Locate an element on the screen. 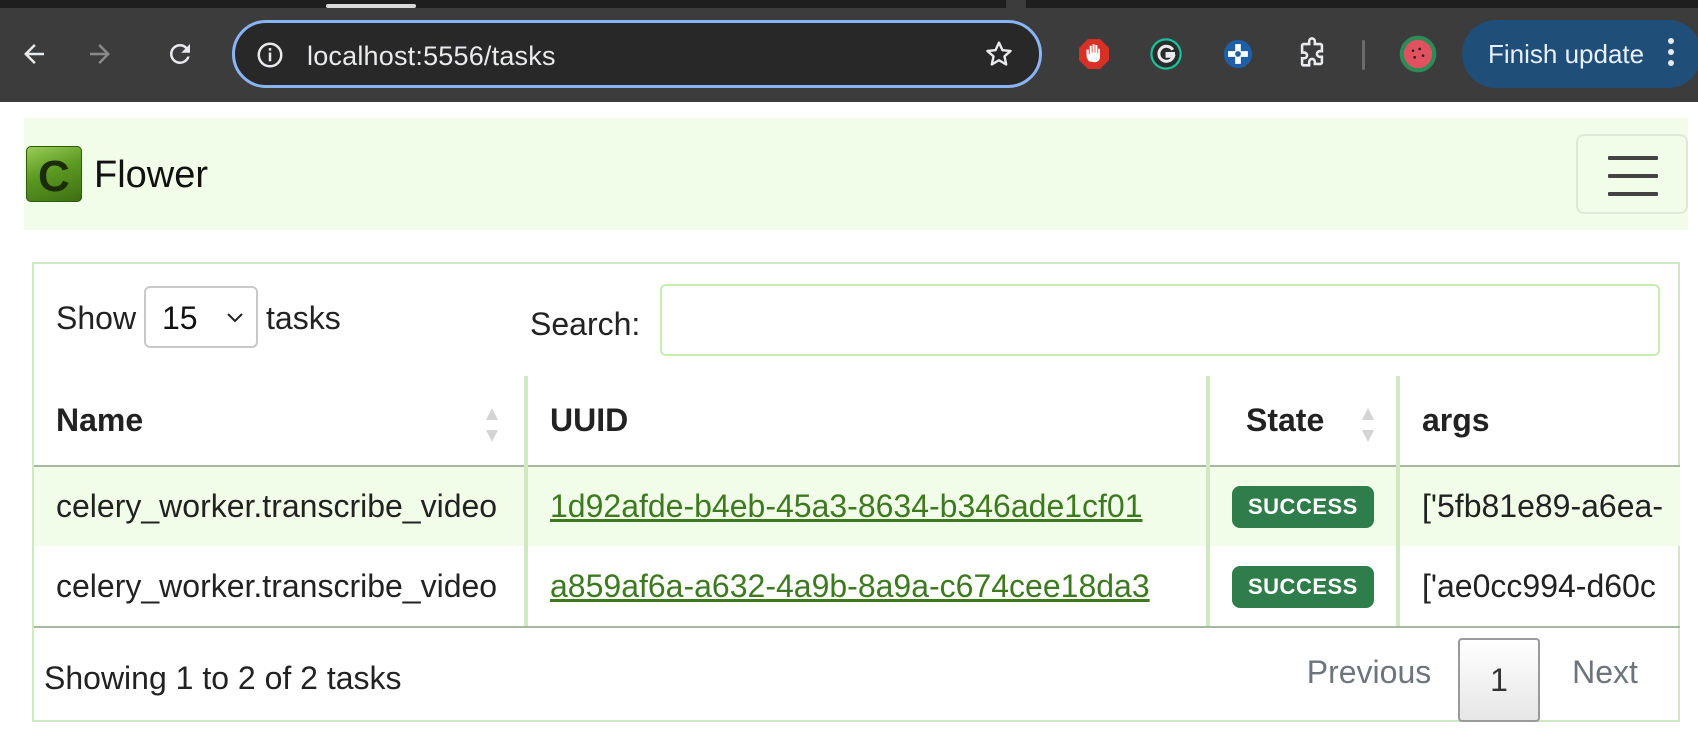 Image resolution: width=1698 pixels, height=746 pixels. tab-strip is located at coordinates (849, 4).